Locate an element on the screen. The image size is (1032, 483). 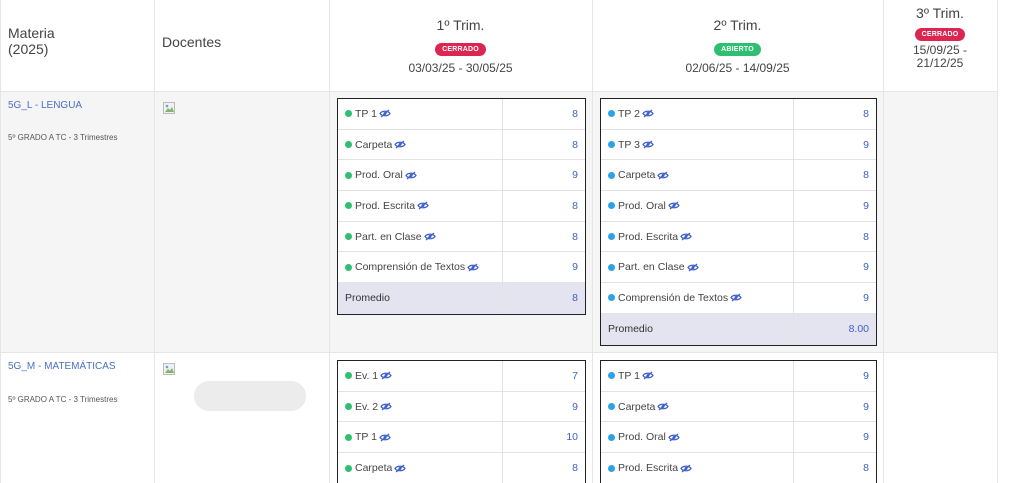
average-value: 8.00 is located at coordinates (858, 329).